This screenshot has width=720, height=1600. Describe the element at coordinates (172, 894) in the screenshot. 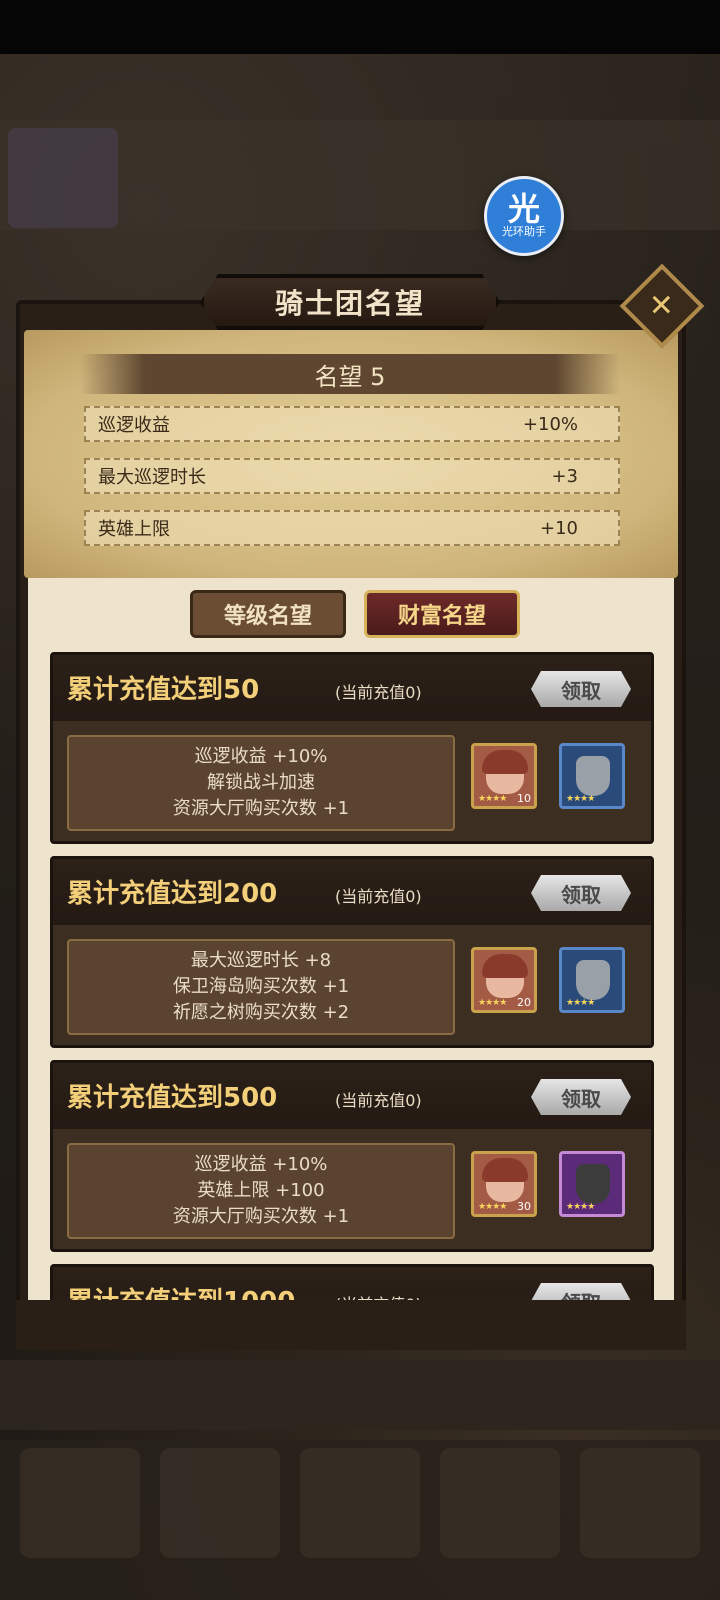

I see `tier-title: 累计充值达到200` at that location.